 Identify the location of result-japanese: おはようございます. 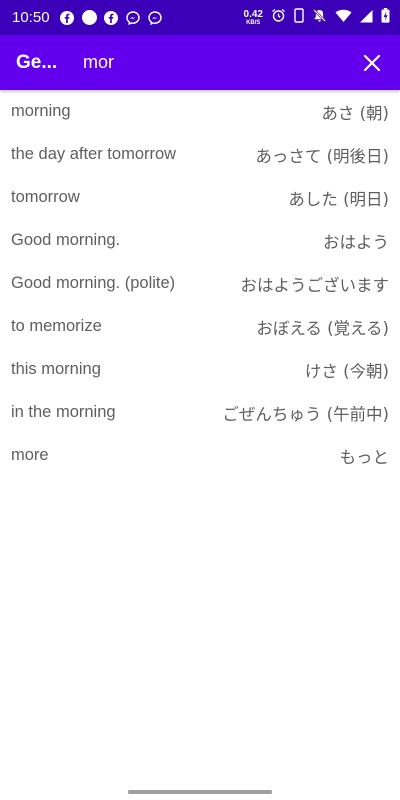
(315, 285).